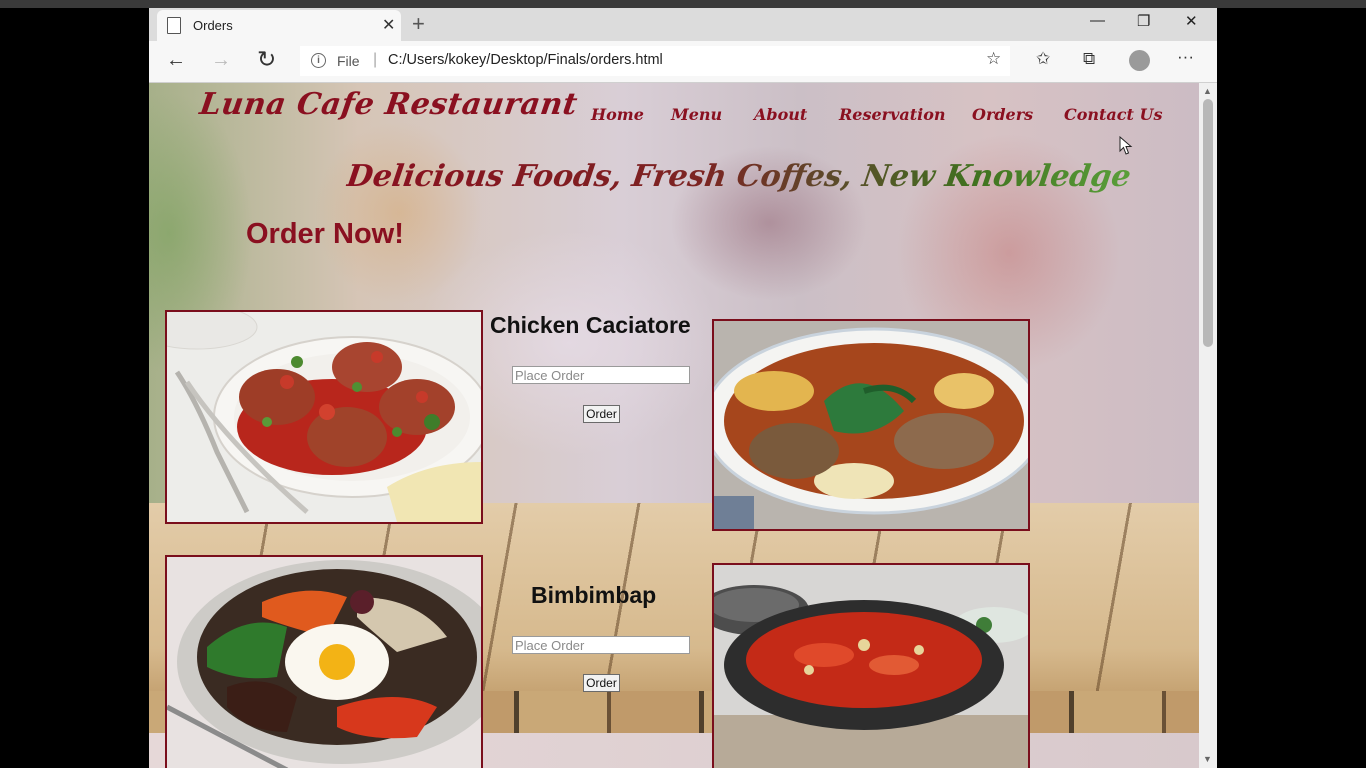  What do you see at coordinates (1143, 21) in the screenshot?
I see `maximize-icon: ❐` at bounding box center [1143, 21].